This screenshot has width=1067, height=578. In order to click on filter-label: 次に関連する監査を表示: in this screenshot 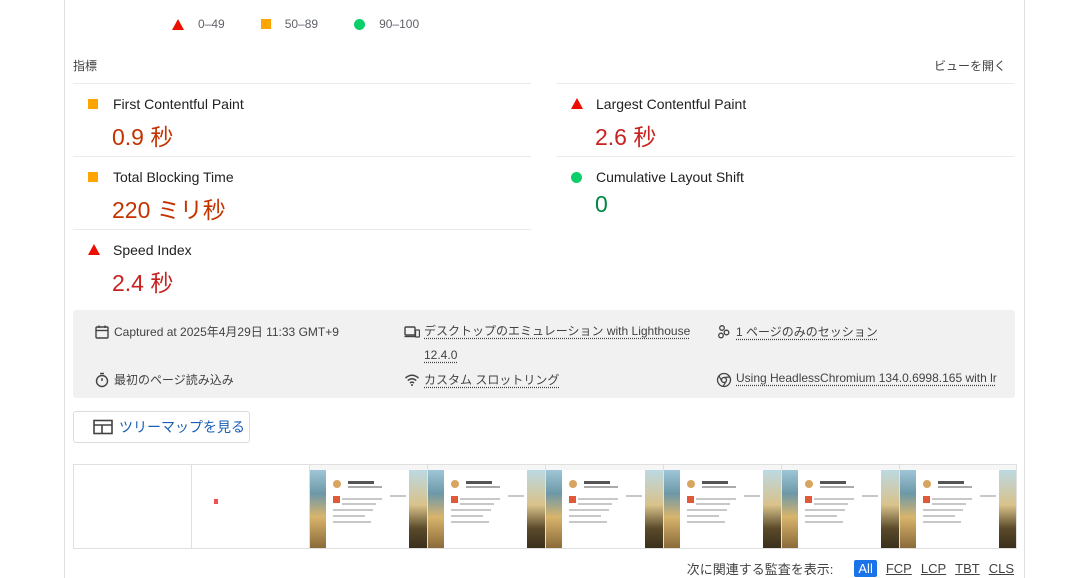, I will do `click(760, 569)`.